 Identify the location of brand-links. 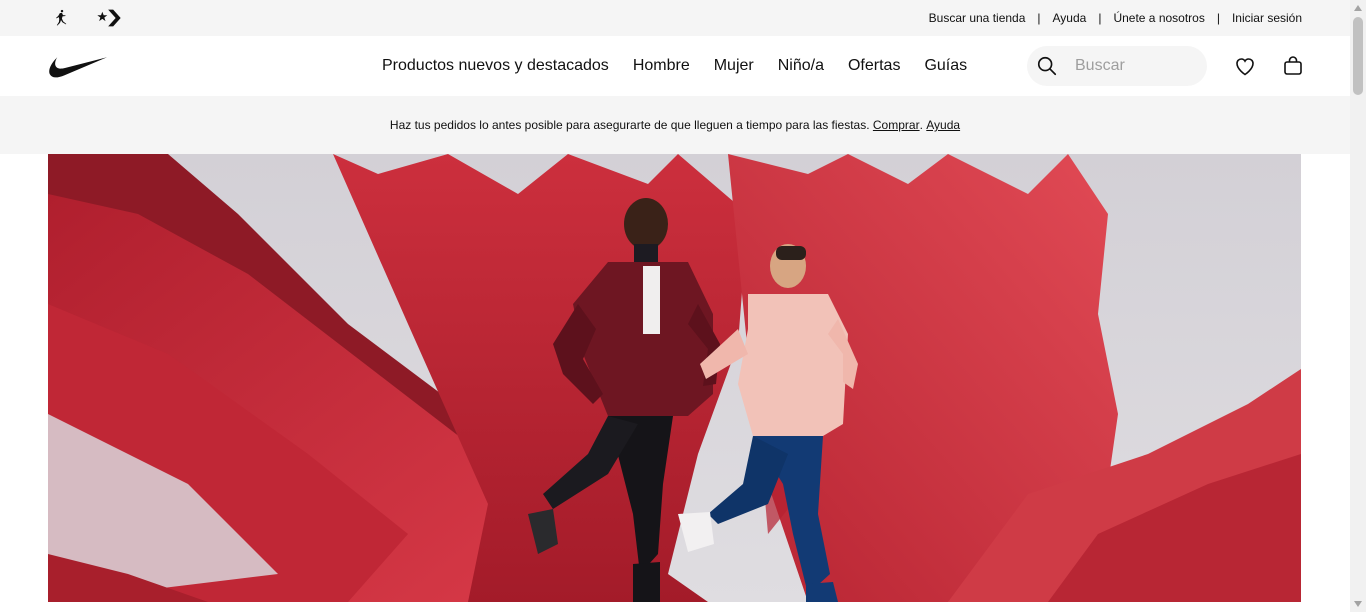
(85, 18).